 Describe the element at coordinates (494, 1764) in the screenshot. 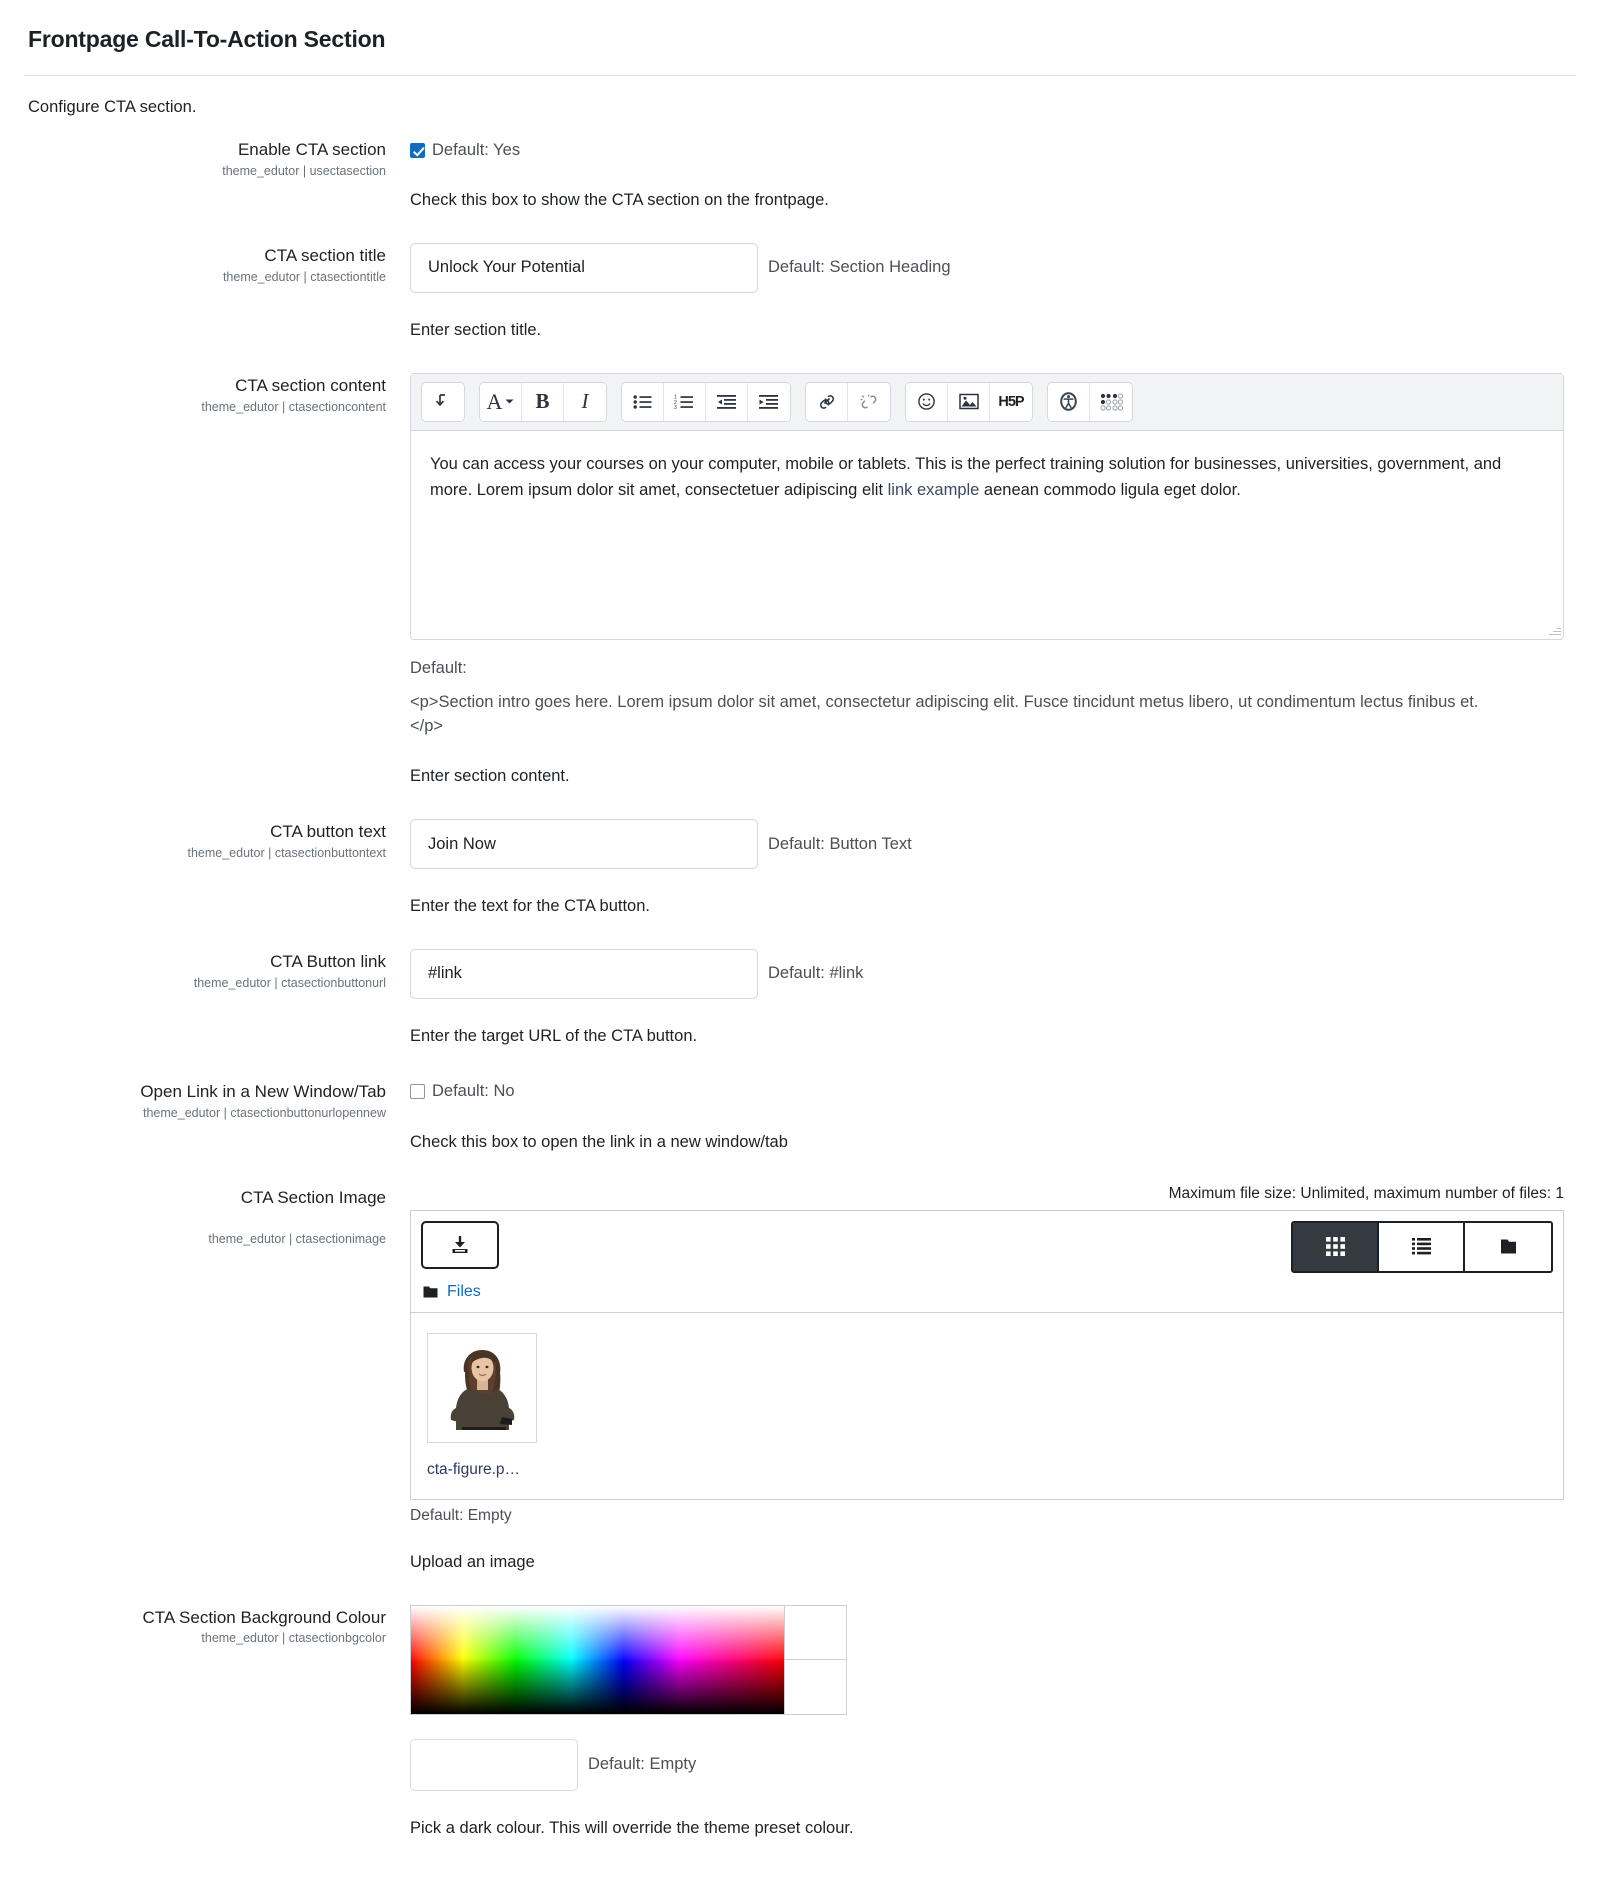

I see `colour-value-input` at that location.